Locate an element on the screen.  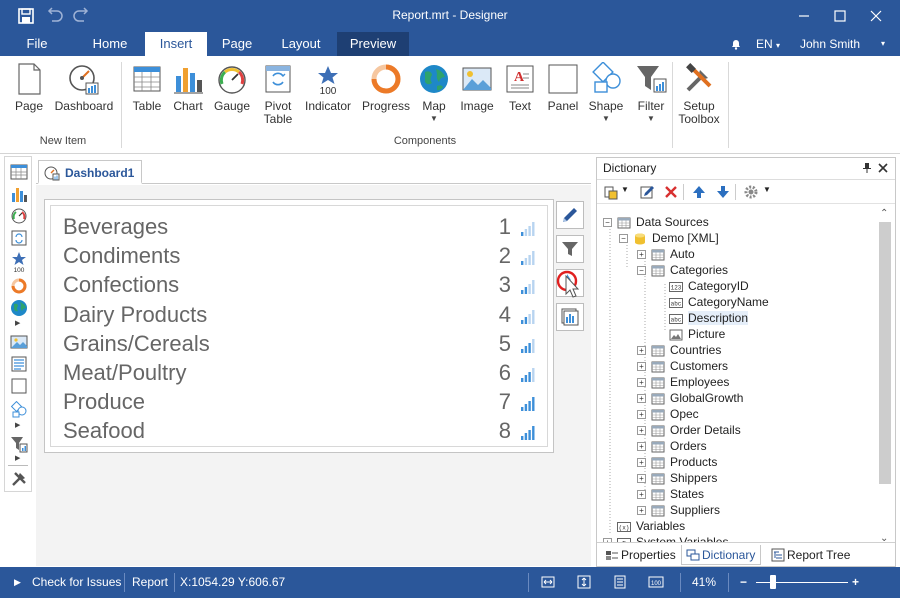
tree-node: + Opec is located at coordinates (668, 414).